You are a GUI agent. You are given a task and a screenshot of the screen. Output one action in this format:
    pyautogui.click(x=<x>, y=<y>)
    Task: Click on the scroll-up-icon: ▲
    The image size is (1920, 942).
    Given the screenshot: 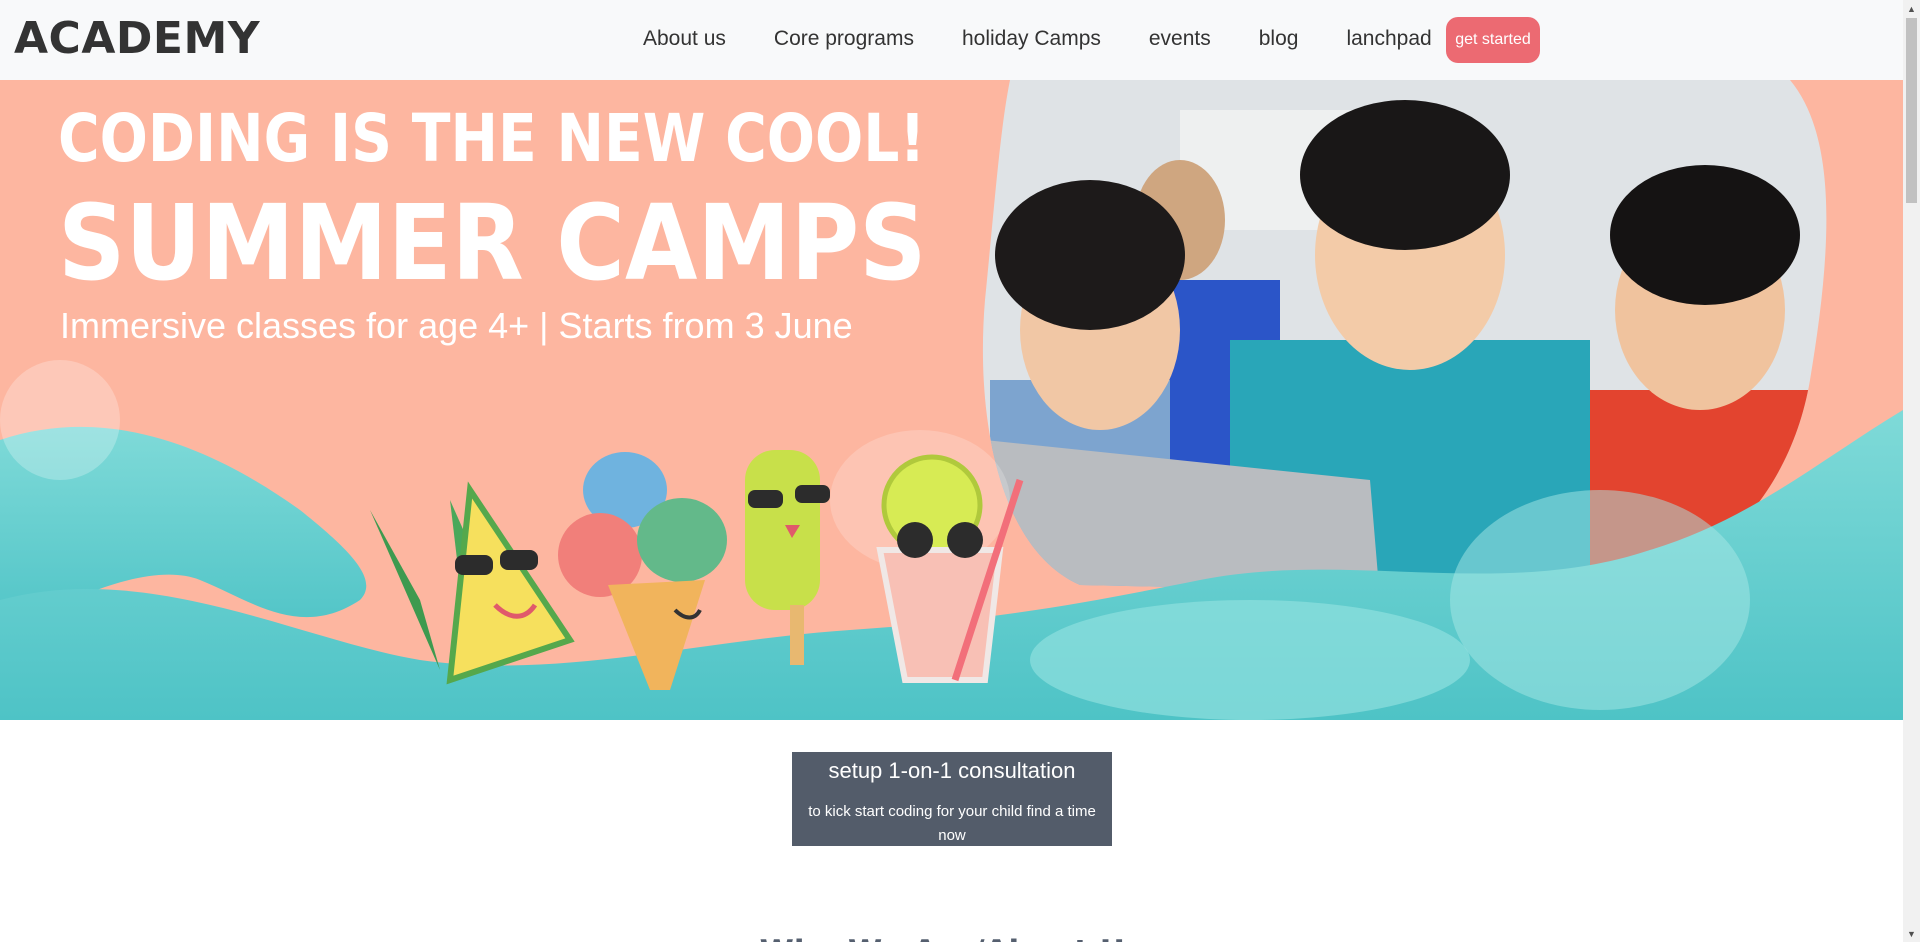 What is the action you would take?
    pyautogui.click(x=1911, y=8)
    